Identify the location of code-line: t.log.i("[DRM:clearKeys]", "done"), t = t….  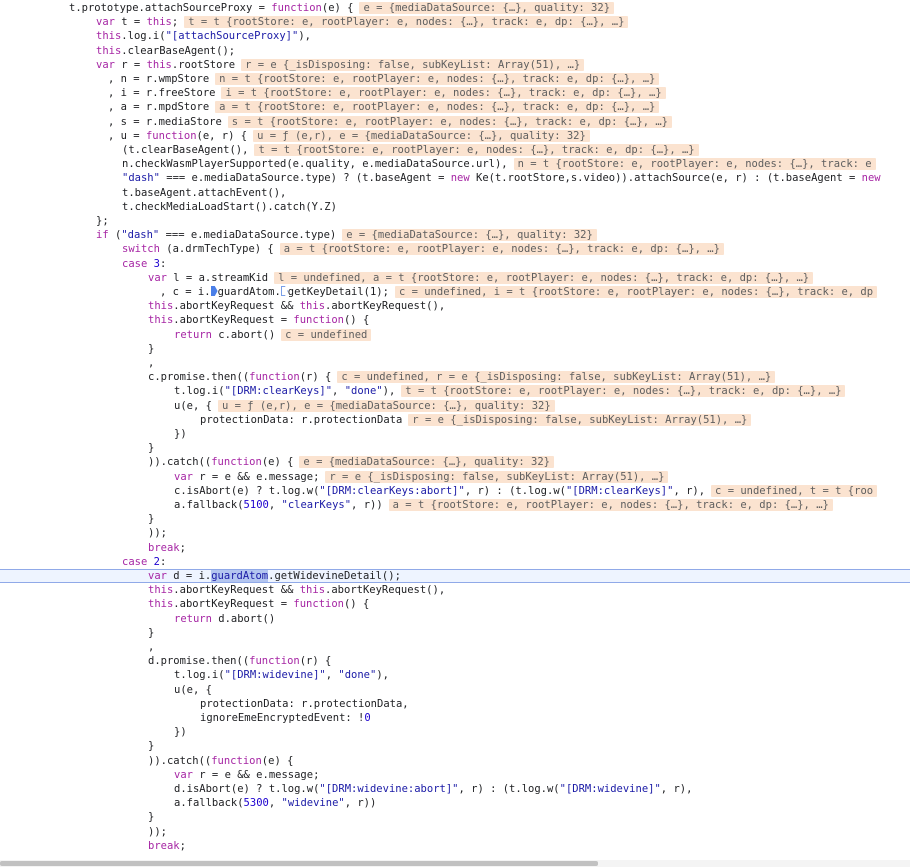
(455, 391).